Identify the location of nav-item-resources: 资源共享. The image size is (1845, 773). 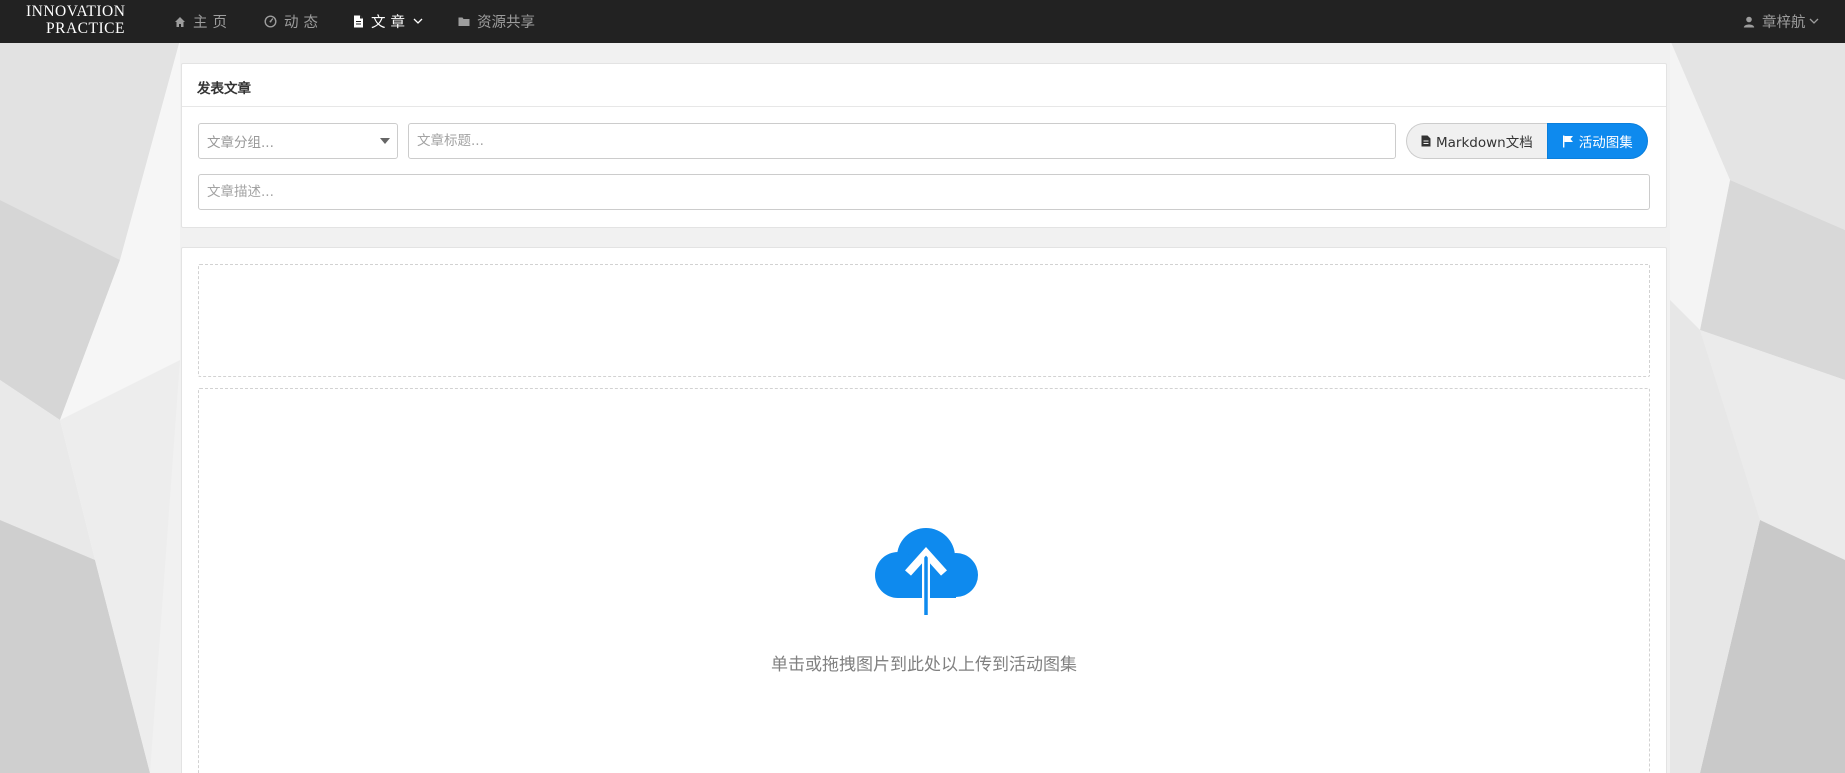
(496, 21).